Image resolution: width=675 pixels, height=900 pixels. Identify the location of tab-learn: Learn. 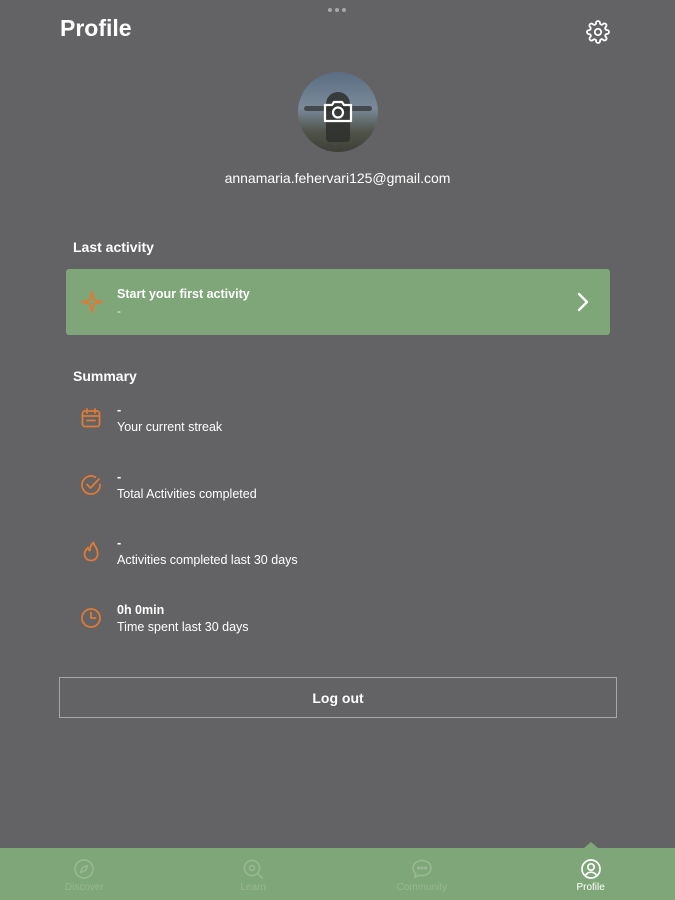
(253, 874).